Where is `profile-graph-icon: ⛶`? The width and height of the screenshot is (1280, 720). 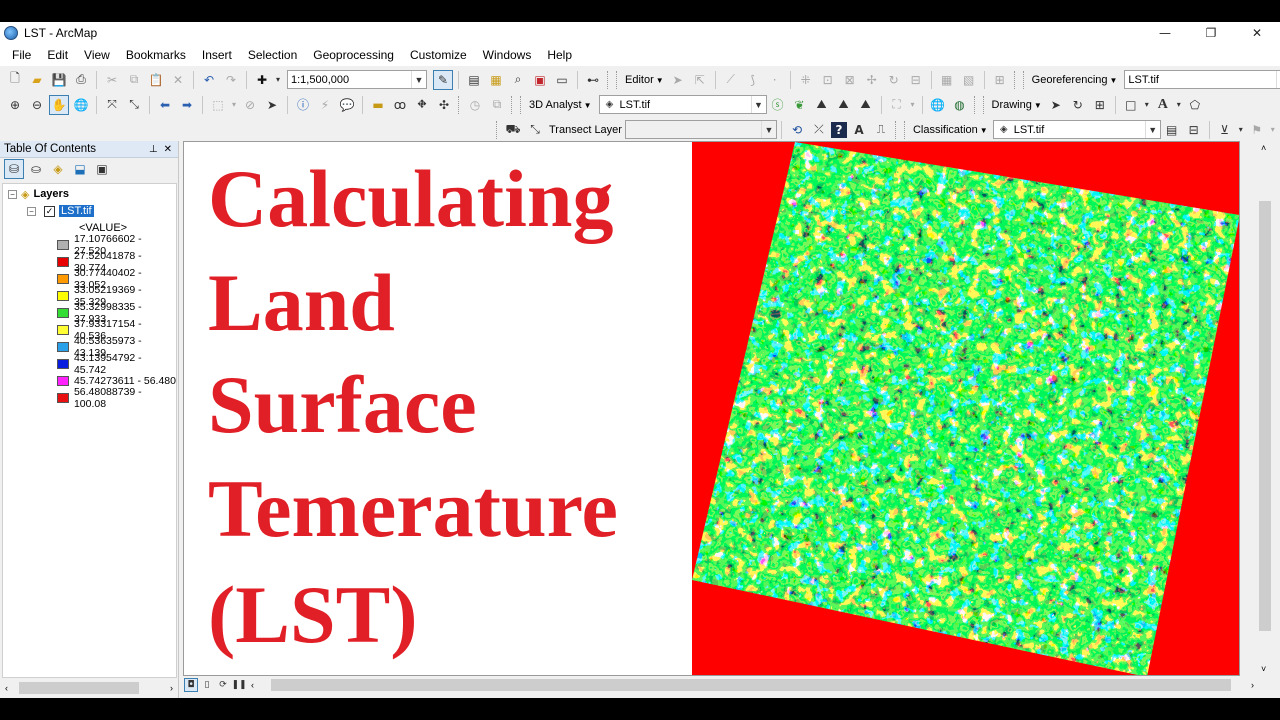
profile-graph-icon: ⛶ is located at coordinates (897, 105).